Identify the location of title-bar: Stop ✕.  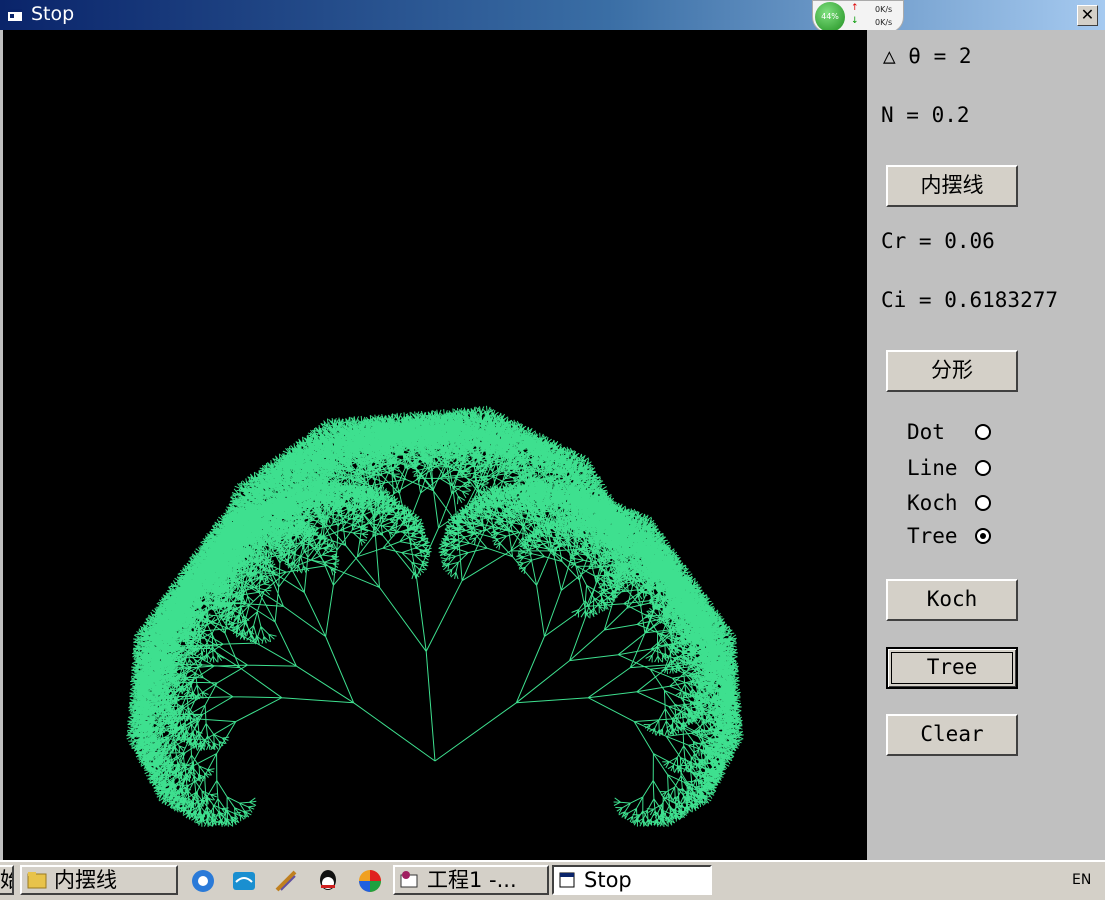
(552, 15).